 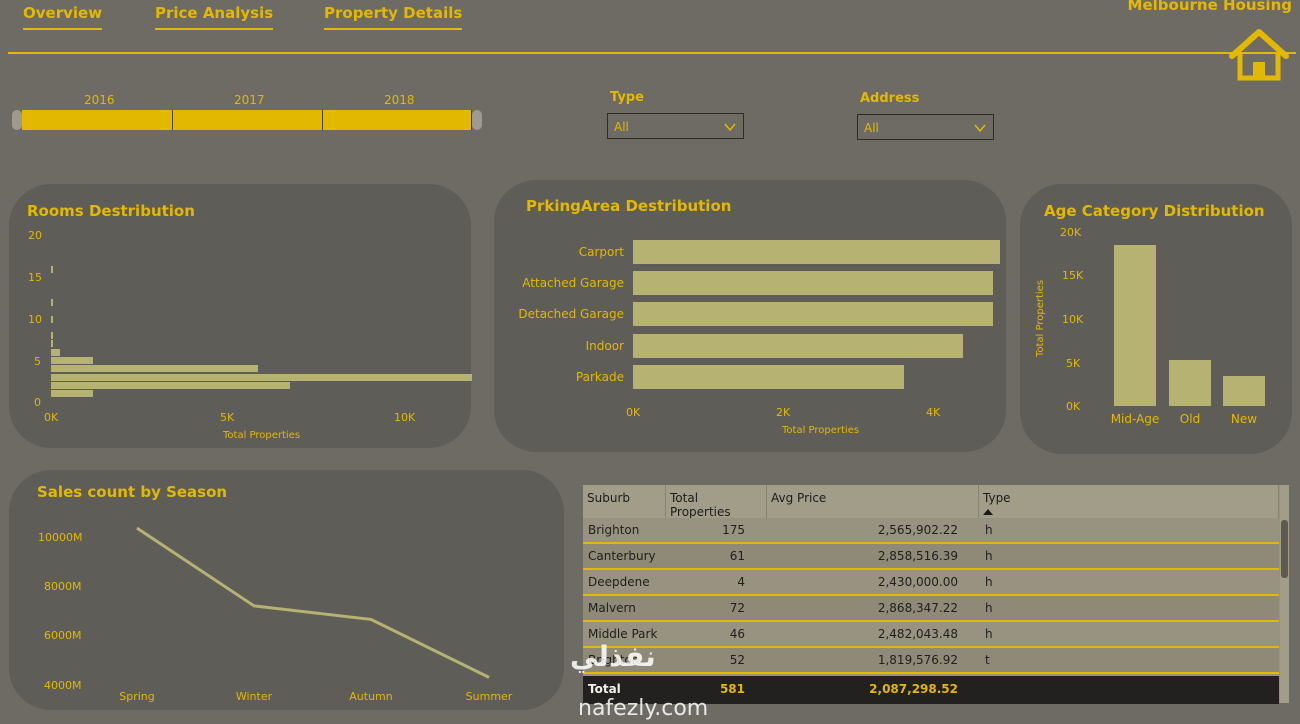 I want to click on season-sales-card, so click(x=286, y=590).